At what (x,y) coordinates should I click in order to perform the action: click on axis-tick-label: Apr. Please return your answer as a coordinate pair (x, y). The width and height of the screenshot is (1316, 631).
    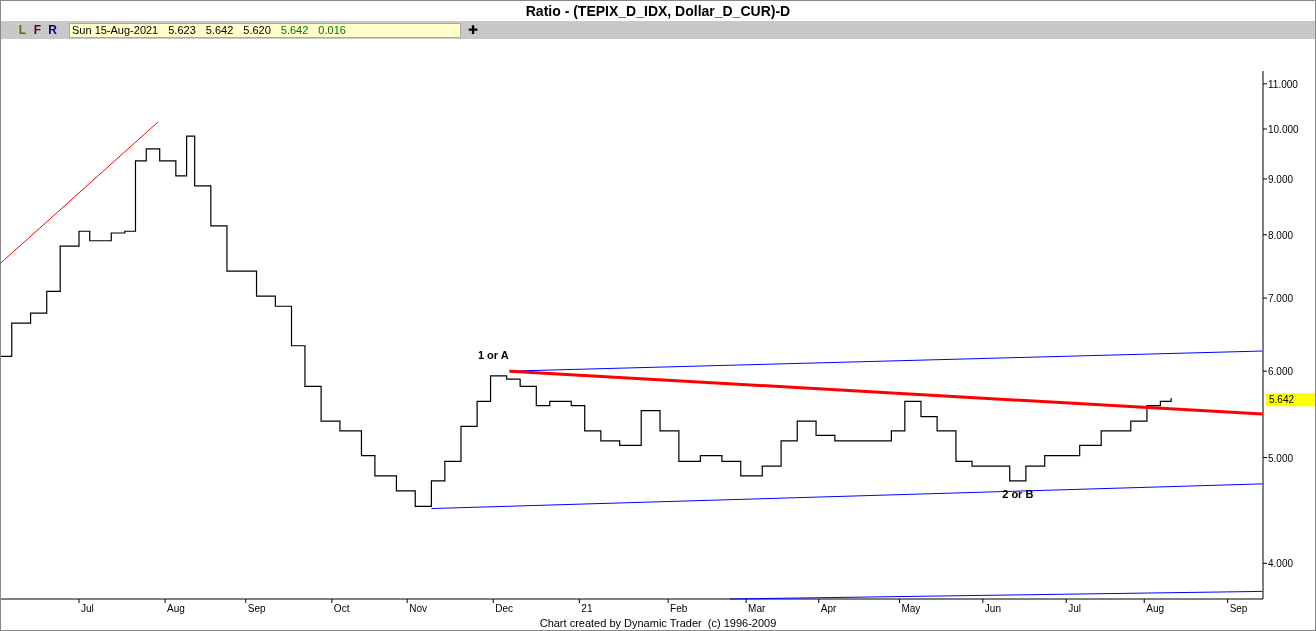
    Looking at the image, I should click on (828, 608).